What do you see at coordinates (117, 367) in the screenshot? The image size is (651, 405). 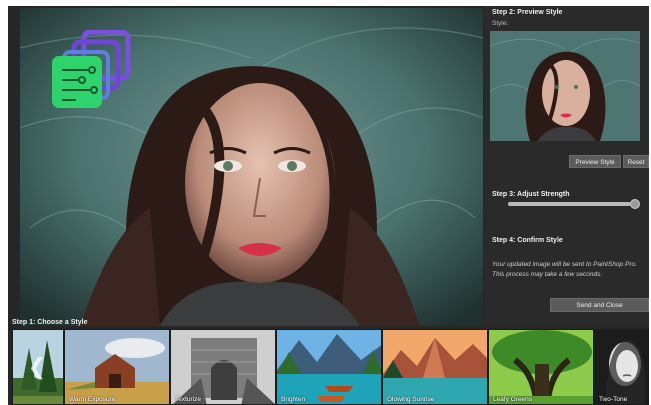 I see `style-thumbnail-warm-exposure: Warm Exposure` at bounding box center [117, 367].